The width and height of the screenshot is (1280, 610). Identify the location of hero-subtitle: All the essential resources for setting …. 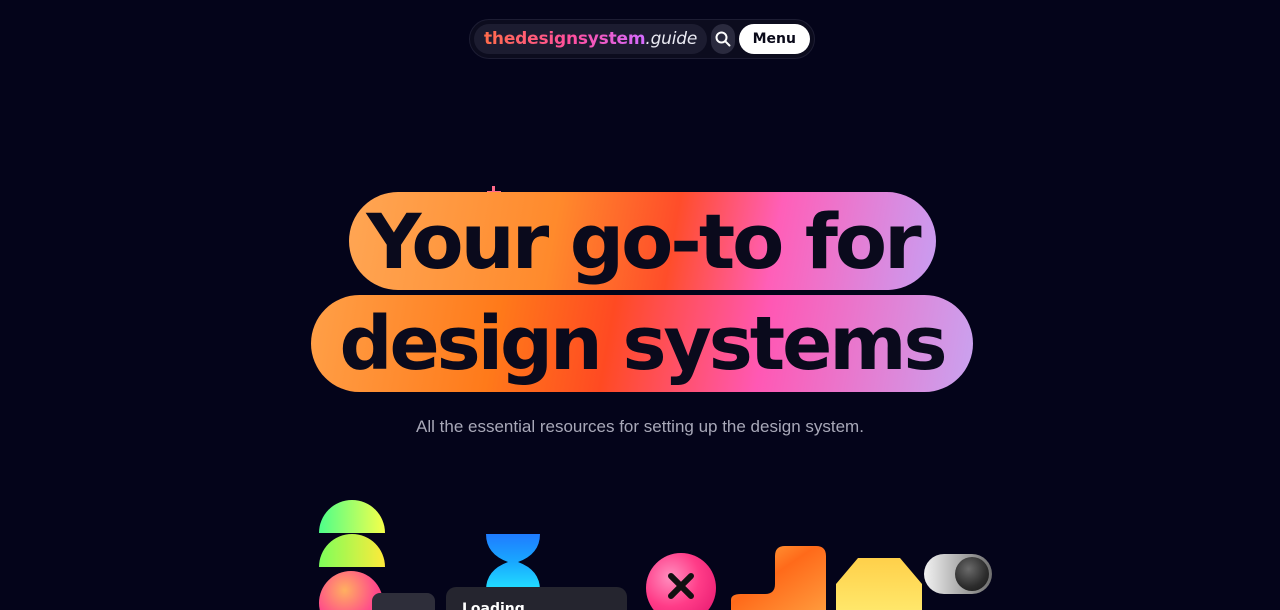
(640, 426).